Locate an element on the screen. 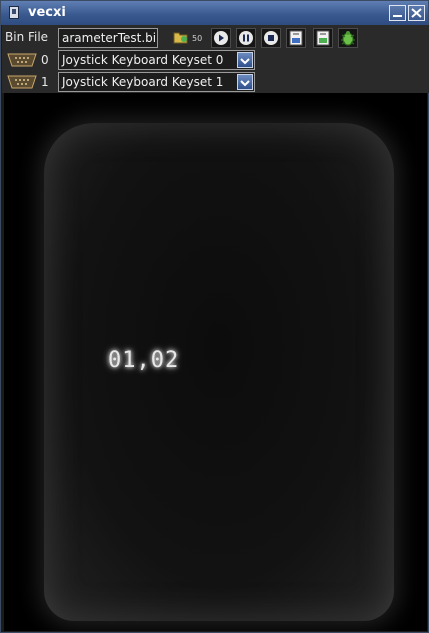  load-state-button is located at coordinates (323, 38).